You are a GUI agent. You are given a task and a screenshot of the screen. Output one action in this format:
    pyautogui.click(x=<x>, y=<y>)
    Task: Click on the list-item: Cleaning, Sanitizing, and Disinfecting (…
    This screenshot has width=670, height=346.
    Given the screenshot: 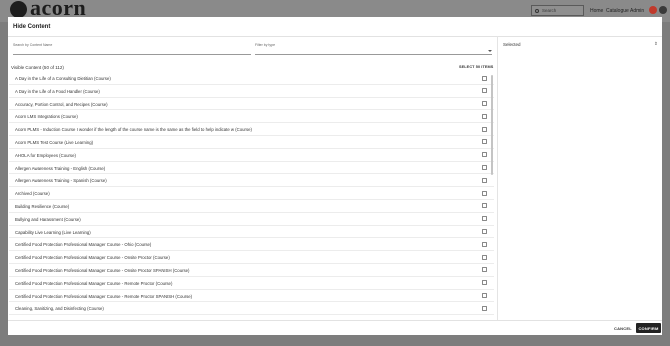 What is the action you would take?
    pyautogui.click(x=251, y=309)
    